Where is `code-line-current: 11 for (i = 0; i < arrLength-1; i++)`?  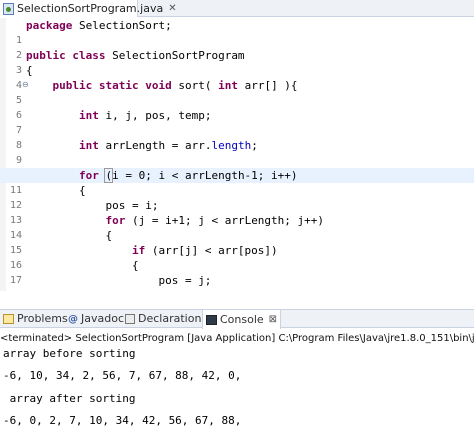
code-line-current: 11 for (i = 0; i < arrLength-1; i++) is located at coordinates (237, 182).